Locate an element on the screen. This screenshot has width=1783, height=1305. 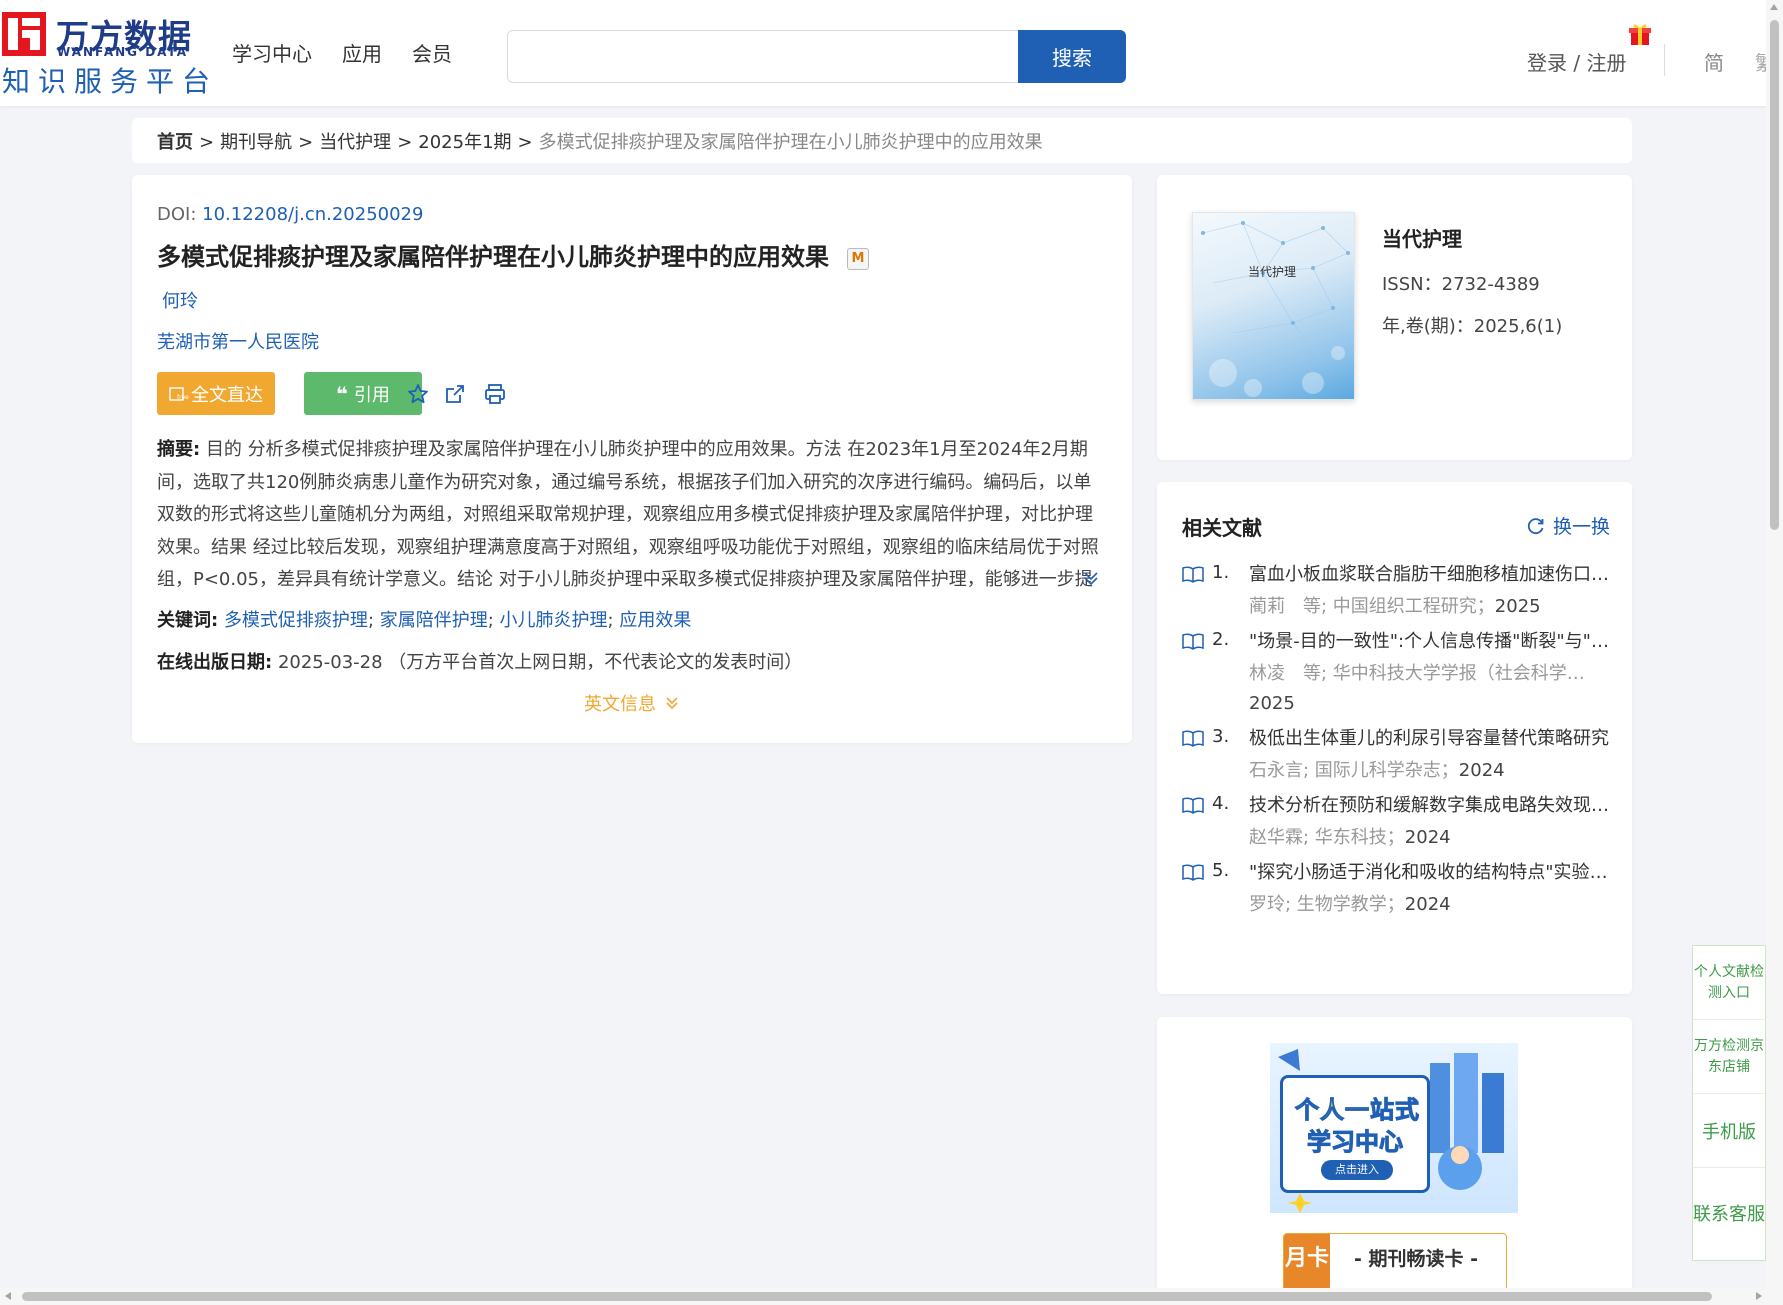
learning-center-banner: 个人一站式 学习中心 点击进入 is located at coordinates (1394, 1128).